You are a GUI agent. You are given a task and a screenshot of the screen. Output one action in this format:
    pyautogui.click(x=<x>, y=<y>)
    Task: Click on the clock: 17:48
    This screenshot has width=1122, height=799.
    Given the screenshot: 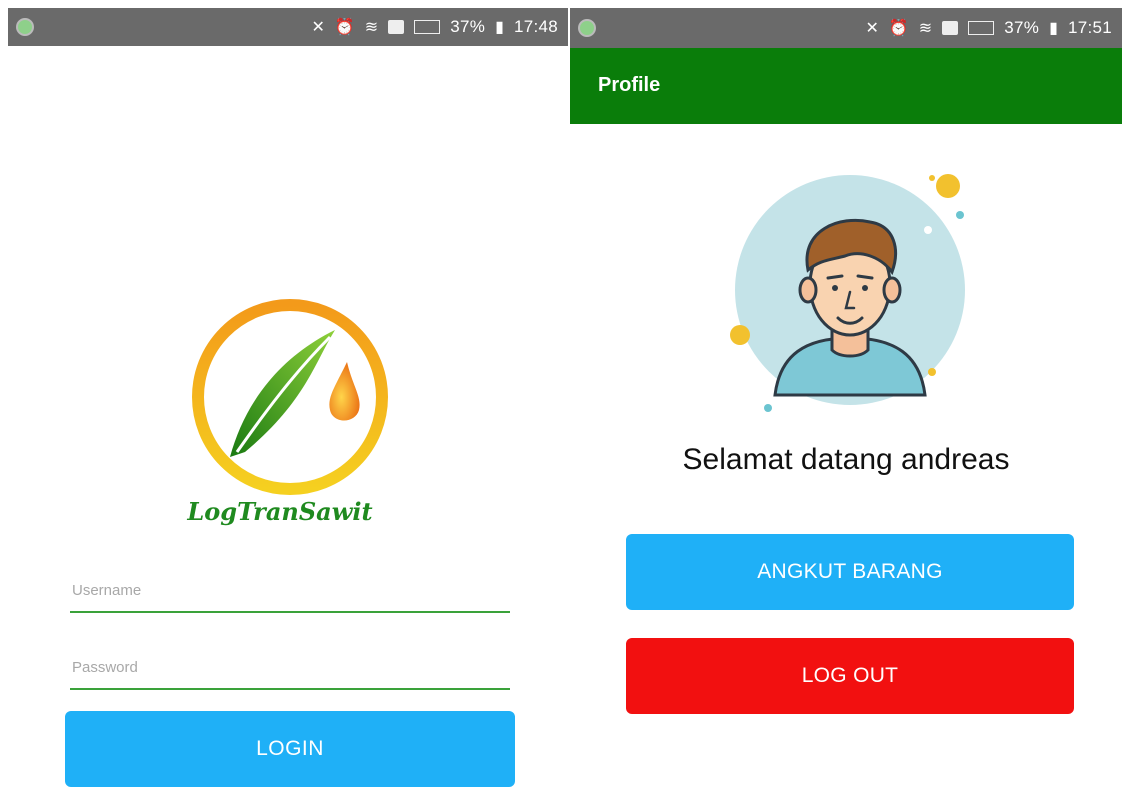 What is the action you would take?
    pyautogui.click(x=535, y=26)
    